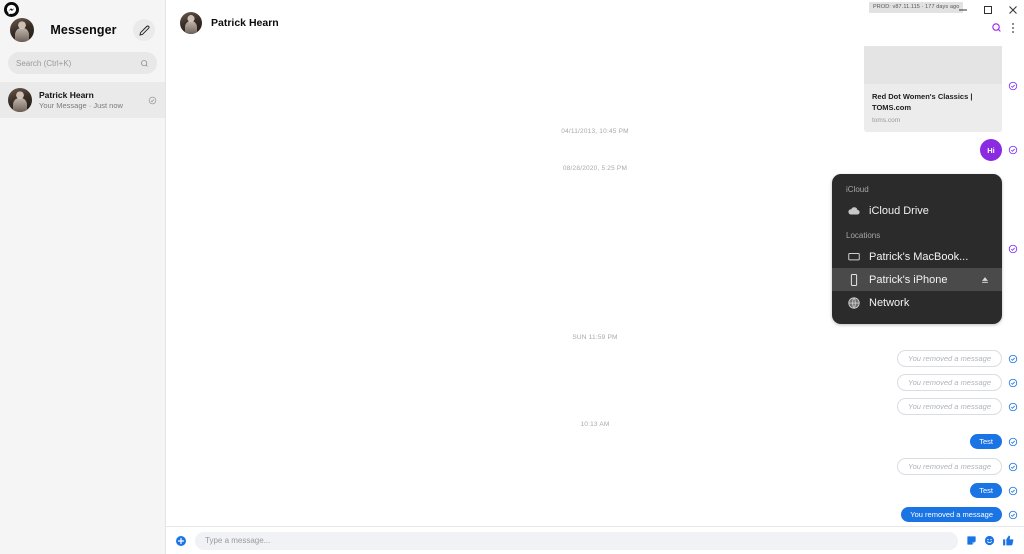  What do you see at coordinates (922, 102) in the screenshot?
I see `link-preview-title: Red Dot Women's Classics | TOMS.com` at bounding box center [922, 102].